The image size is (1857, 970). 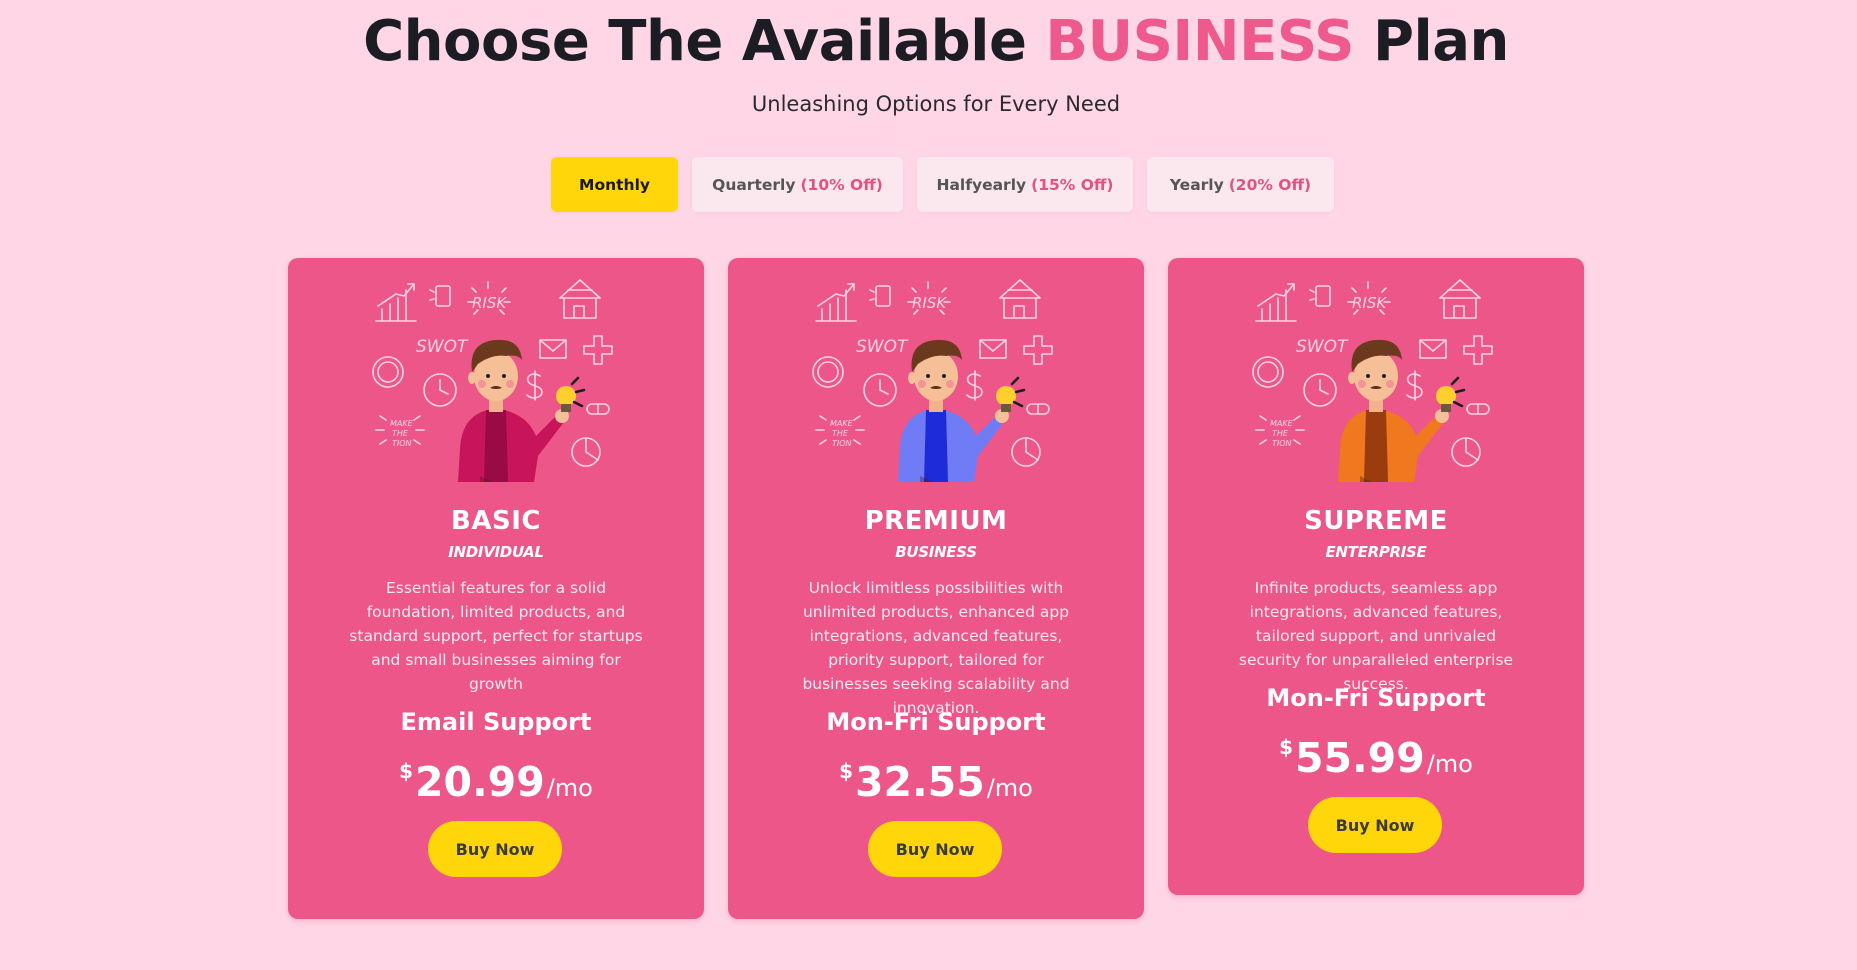 I want to click on tab-label: Quarterly, so click(x=754, y=184).